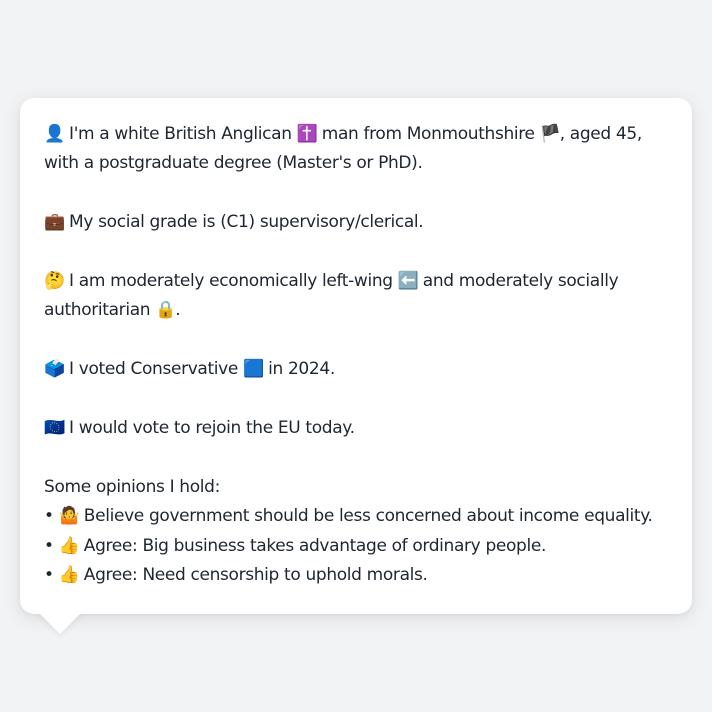 This screenshot has height=712, width=712. What do you see at coordinates (307, 134) in the screenshot?
I see `latin-cross-icon: ✝️` at bounding box center [307, 134].